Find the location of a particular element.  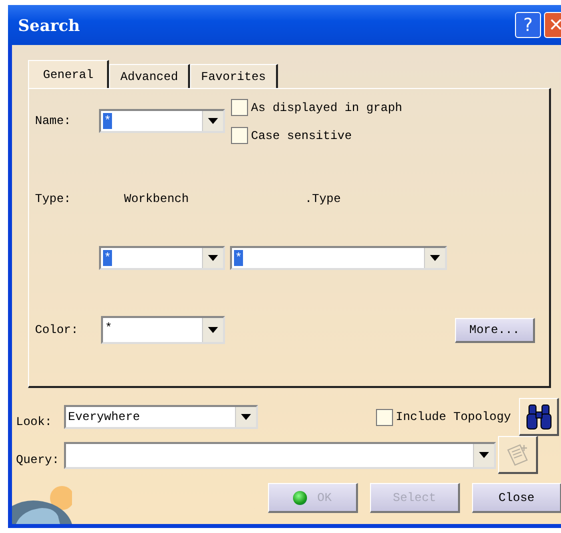

window-title: Search is located at coordinates (49, 25).